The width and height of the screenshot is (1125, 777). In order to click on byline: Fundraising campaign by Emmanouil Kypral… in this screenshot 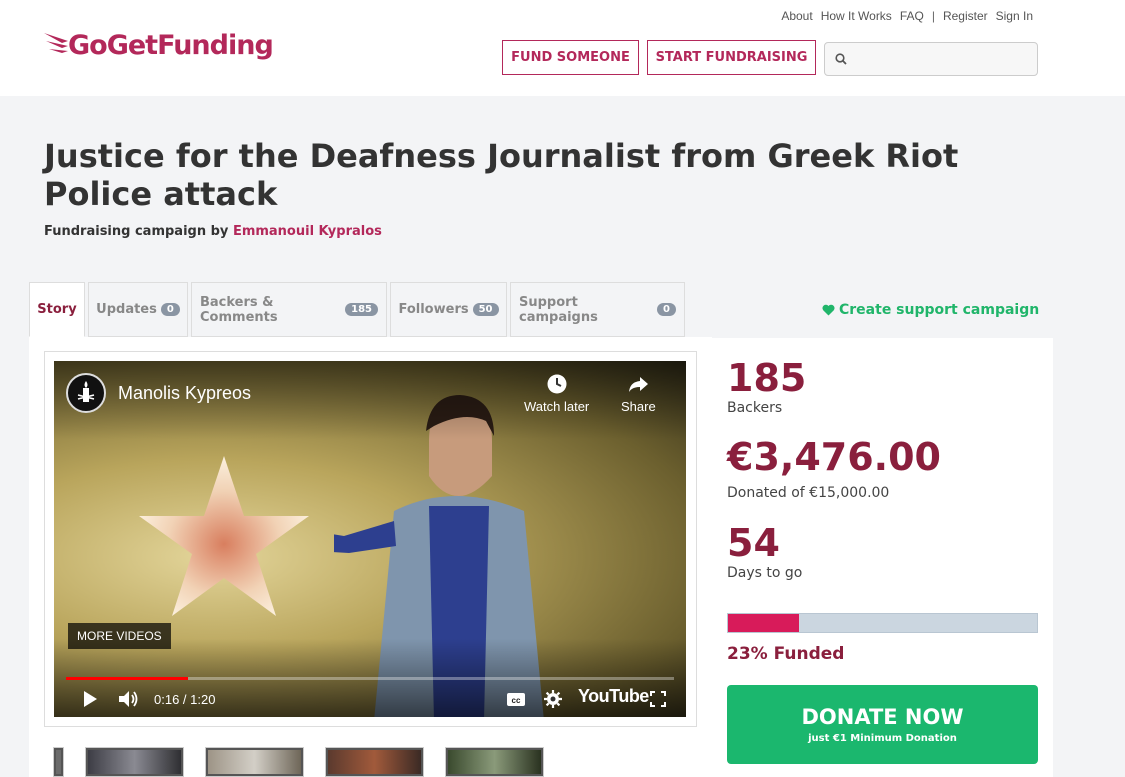, I will do `click(213, 231)`.